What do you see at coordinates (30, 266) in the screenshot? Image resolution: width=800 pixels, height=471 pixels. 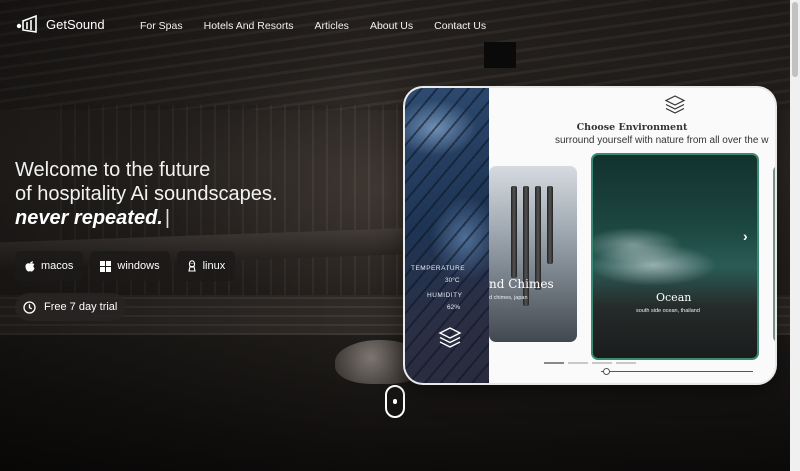 I see `apple-icon` at bounding box center [30, 266].